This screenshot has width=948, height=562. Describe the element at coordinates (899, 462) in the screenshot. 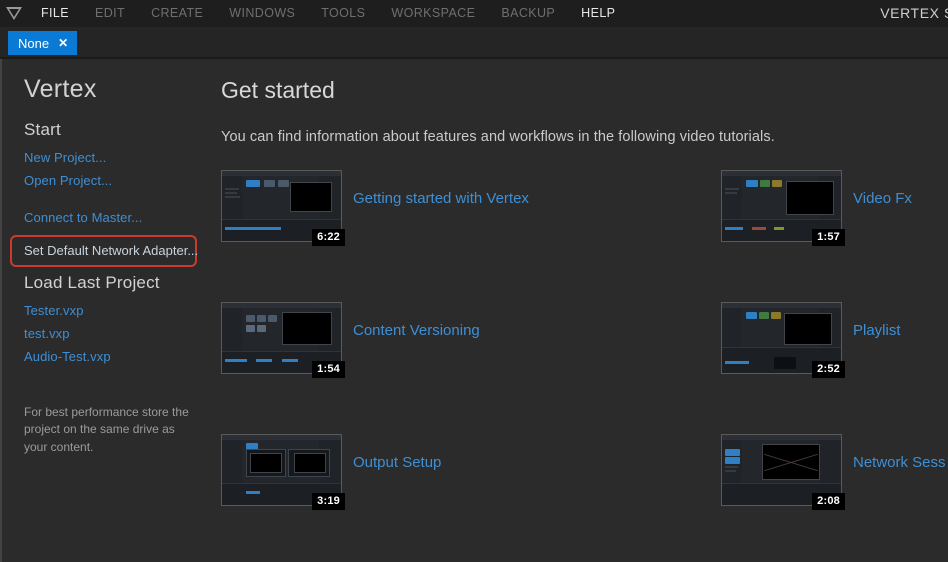

I see `video-title: Network Sess` at that location.